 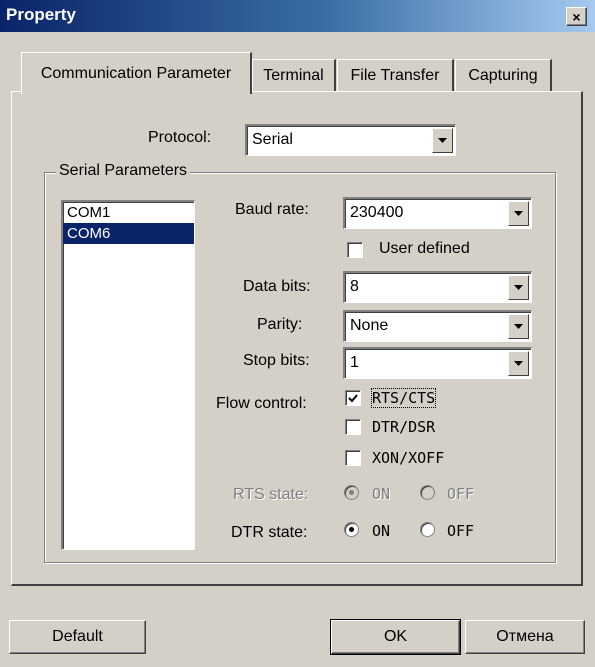 What do you see at coordinates (369, 325) in the screenshot?
I see `parity-value: None` at bounding box center [369, 325].